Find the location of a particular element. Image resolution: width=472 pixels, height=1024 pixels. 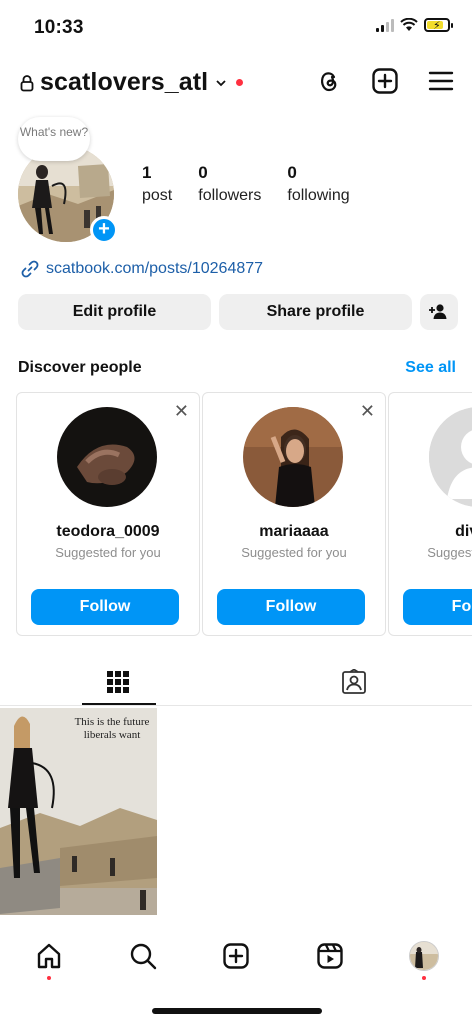

home-indicator is located at coordinates (237, 1011).